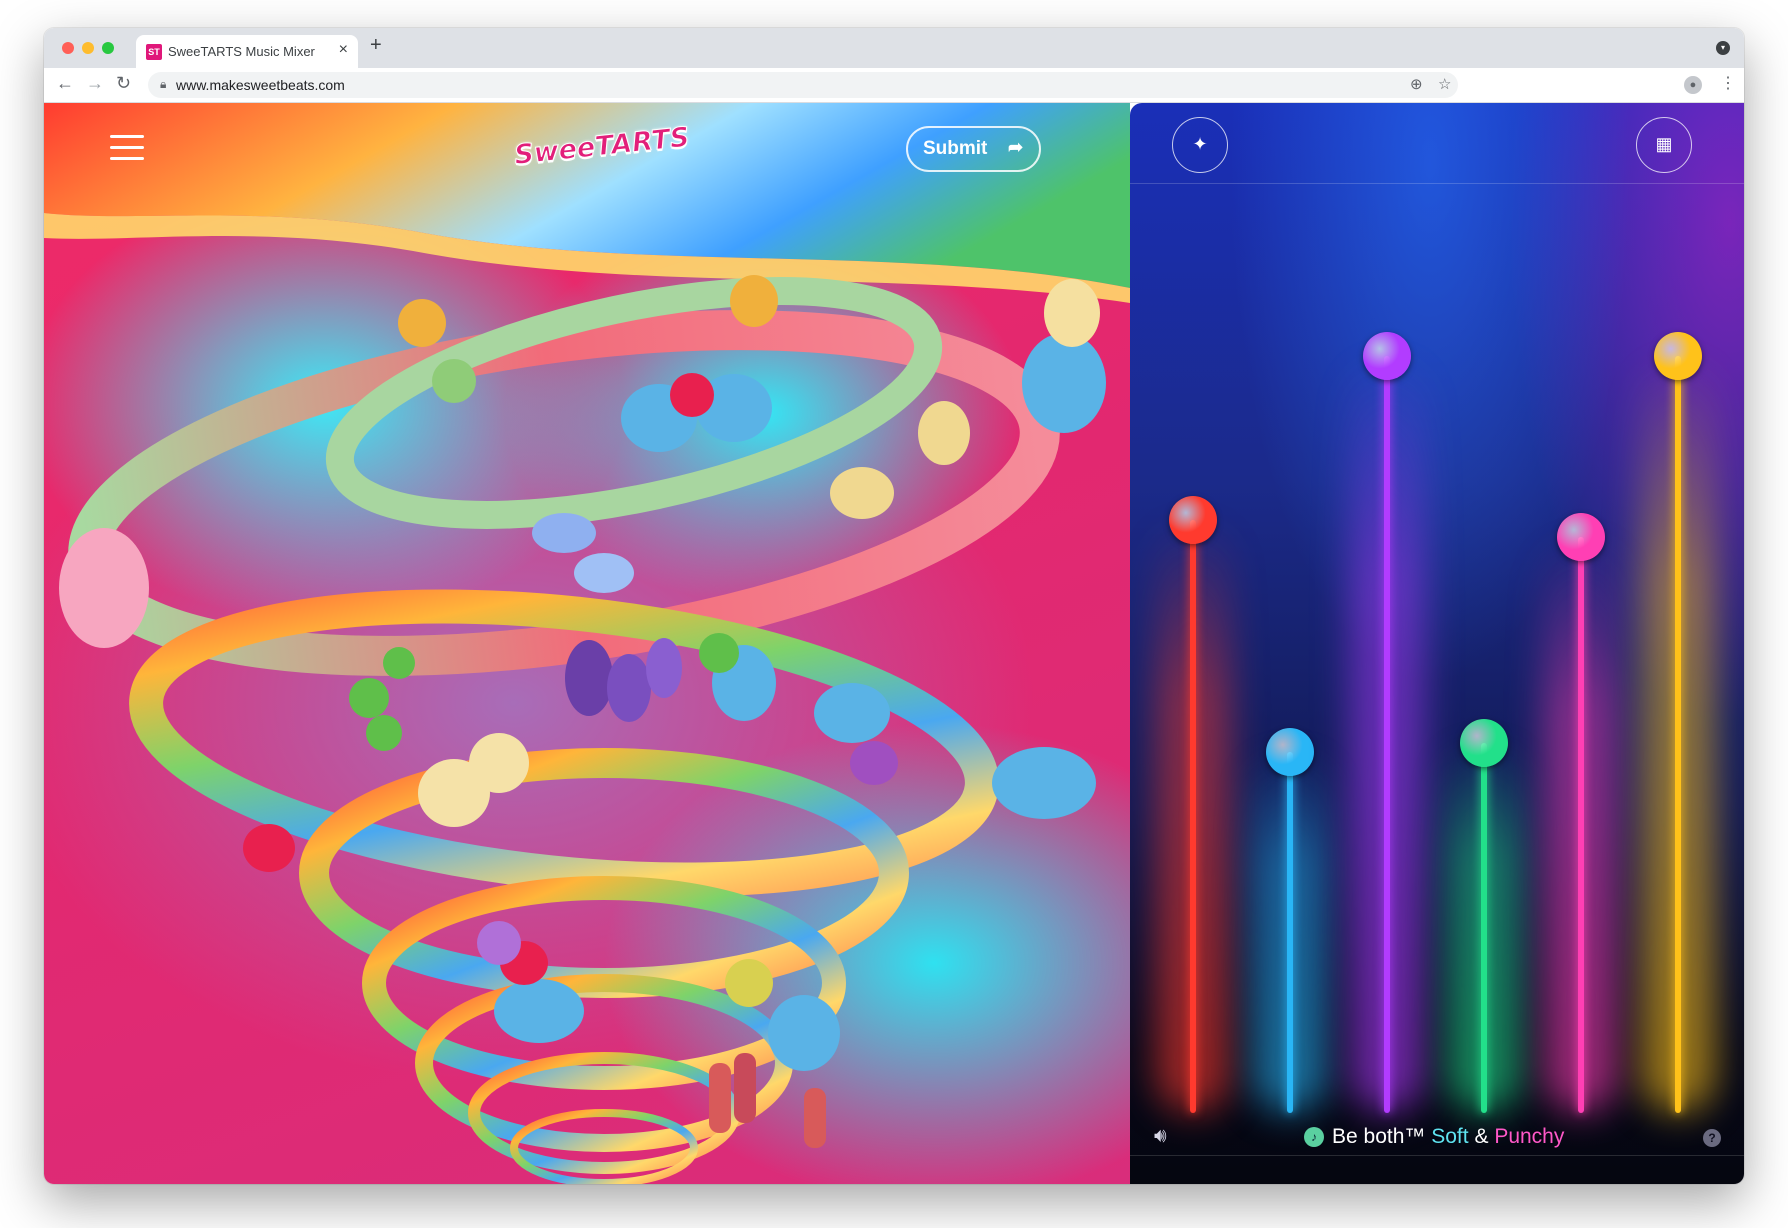 This screenshot has height=1228, width=1788. Describe the element at coordinates (1387, 356) in the screenshot. I see `slider-knob-purple-tart` at that location.